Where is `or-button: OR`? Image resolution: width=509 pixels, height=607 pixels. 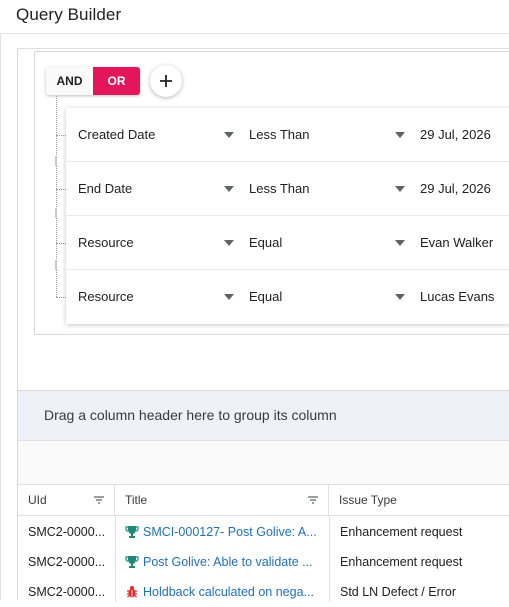
or-button: OR is located at coordinates (116, 81).